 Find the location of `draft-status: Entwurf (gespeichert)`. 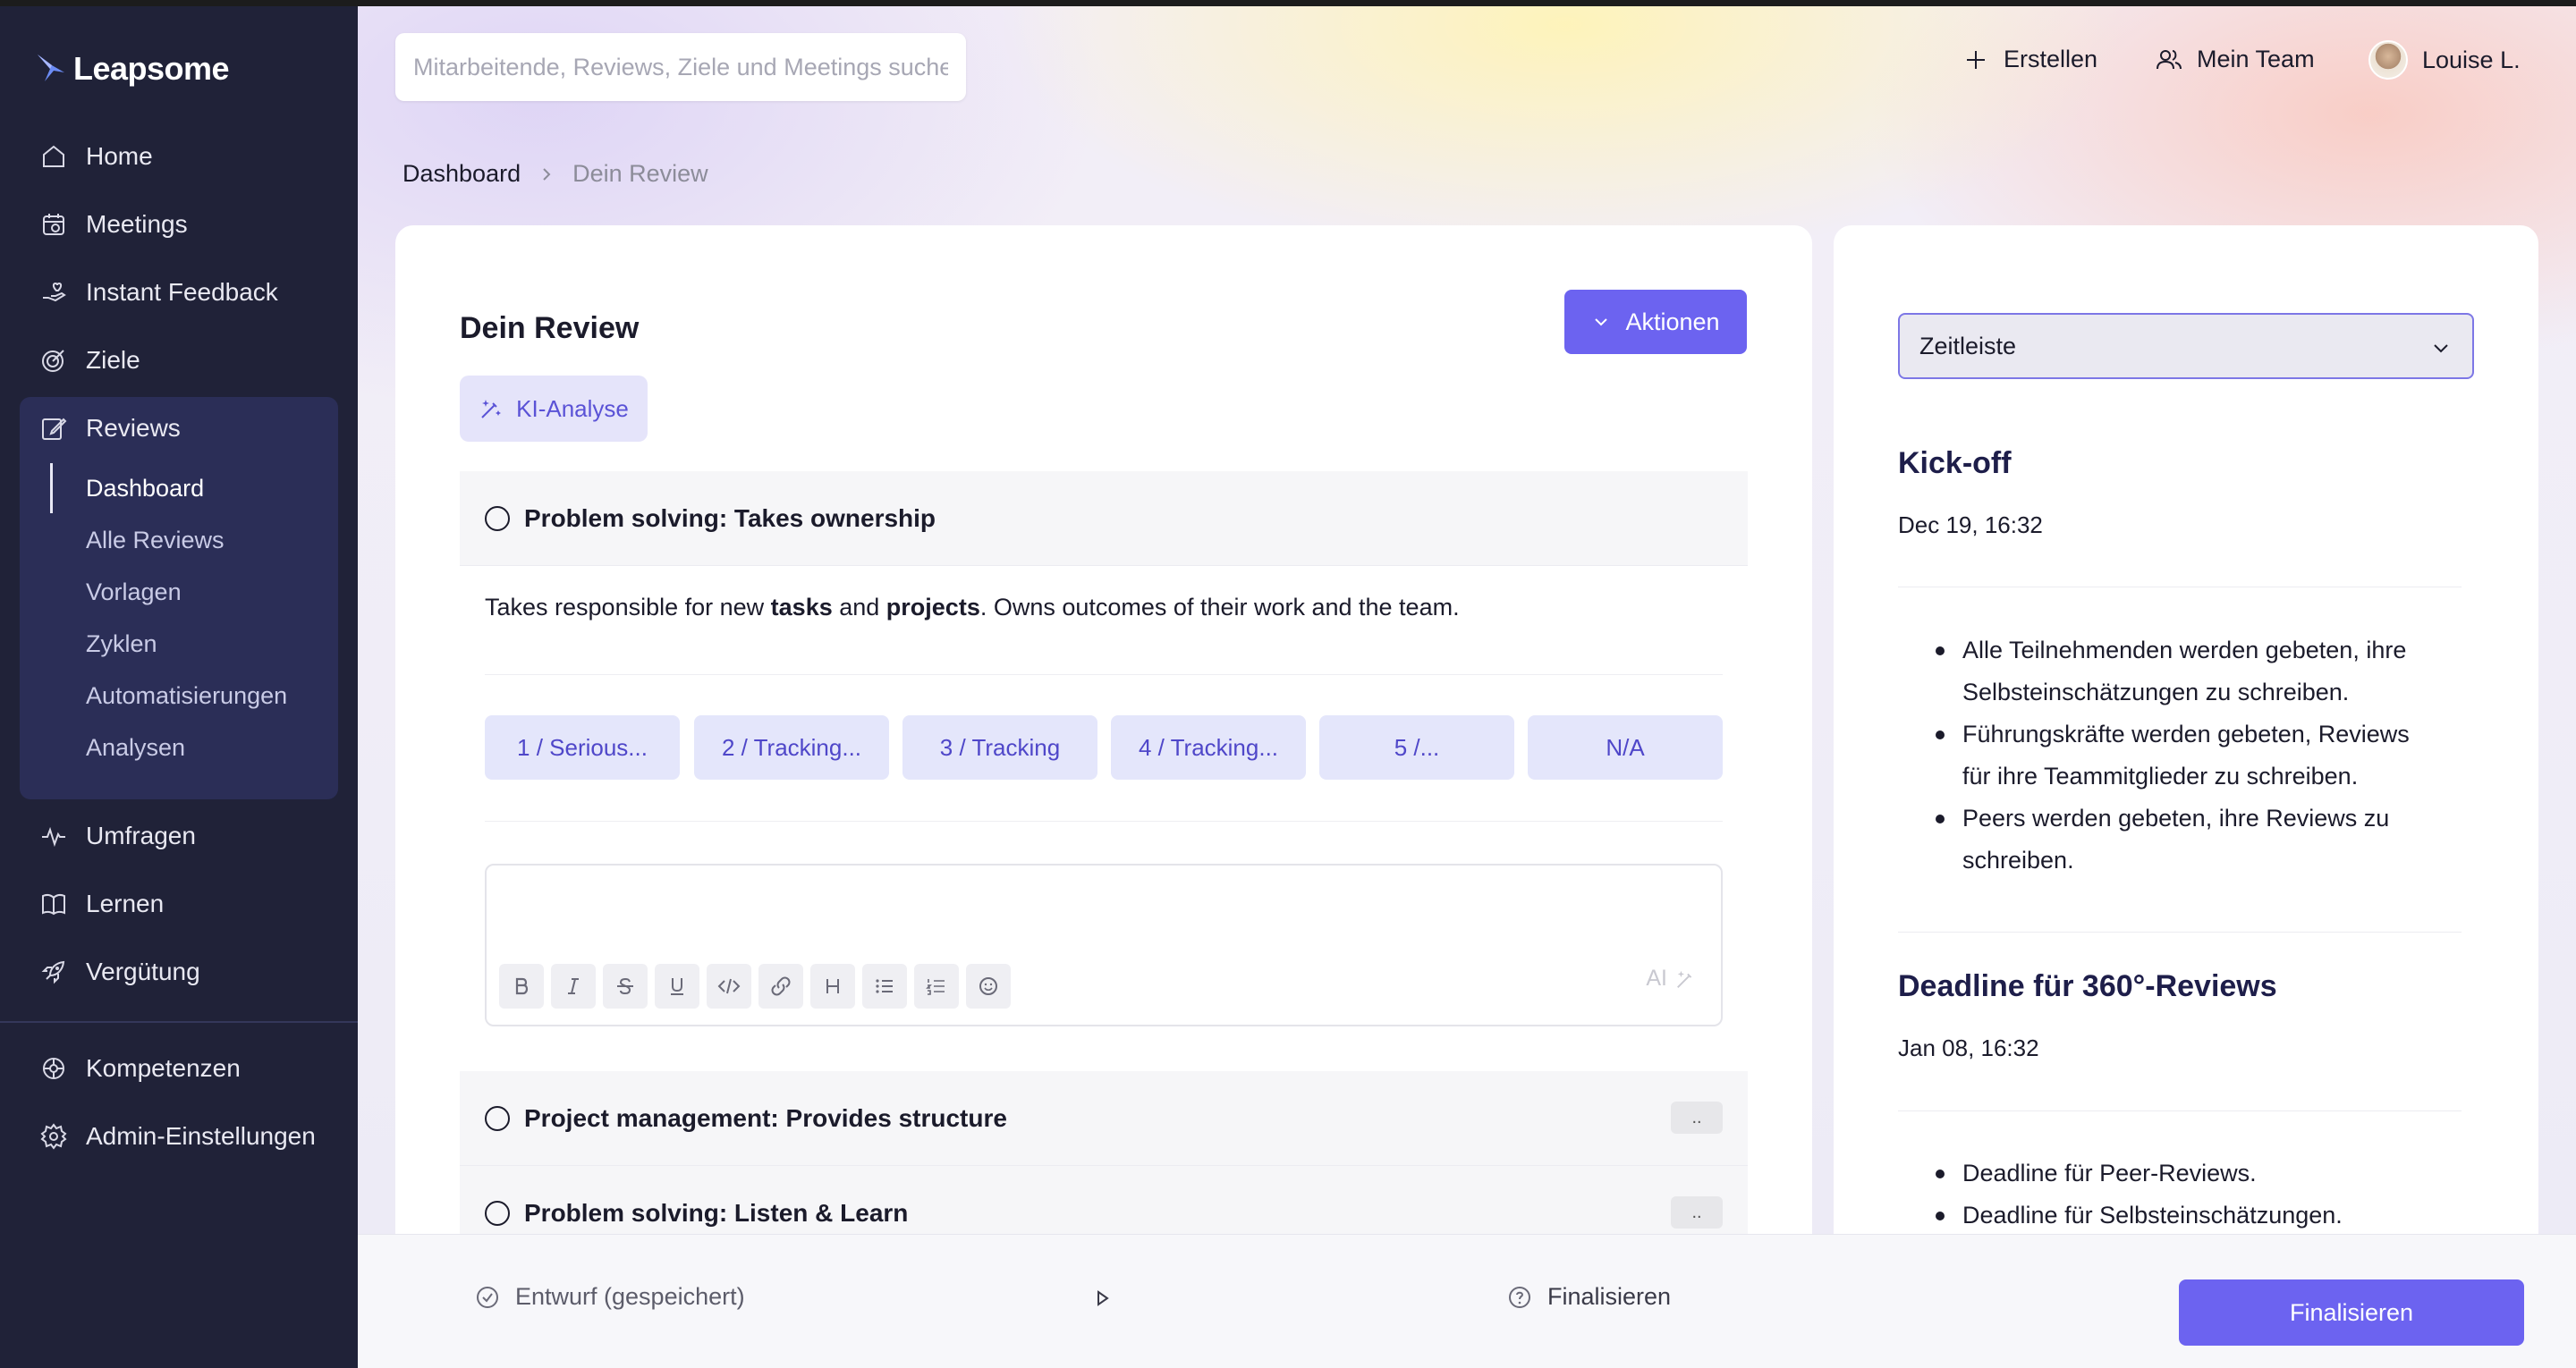

draft-status: Entwurf (gespeichert) is located at coordinates (609, 1297).